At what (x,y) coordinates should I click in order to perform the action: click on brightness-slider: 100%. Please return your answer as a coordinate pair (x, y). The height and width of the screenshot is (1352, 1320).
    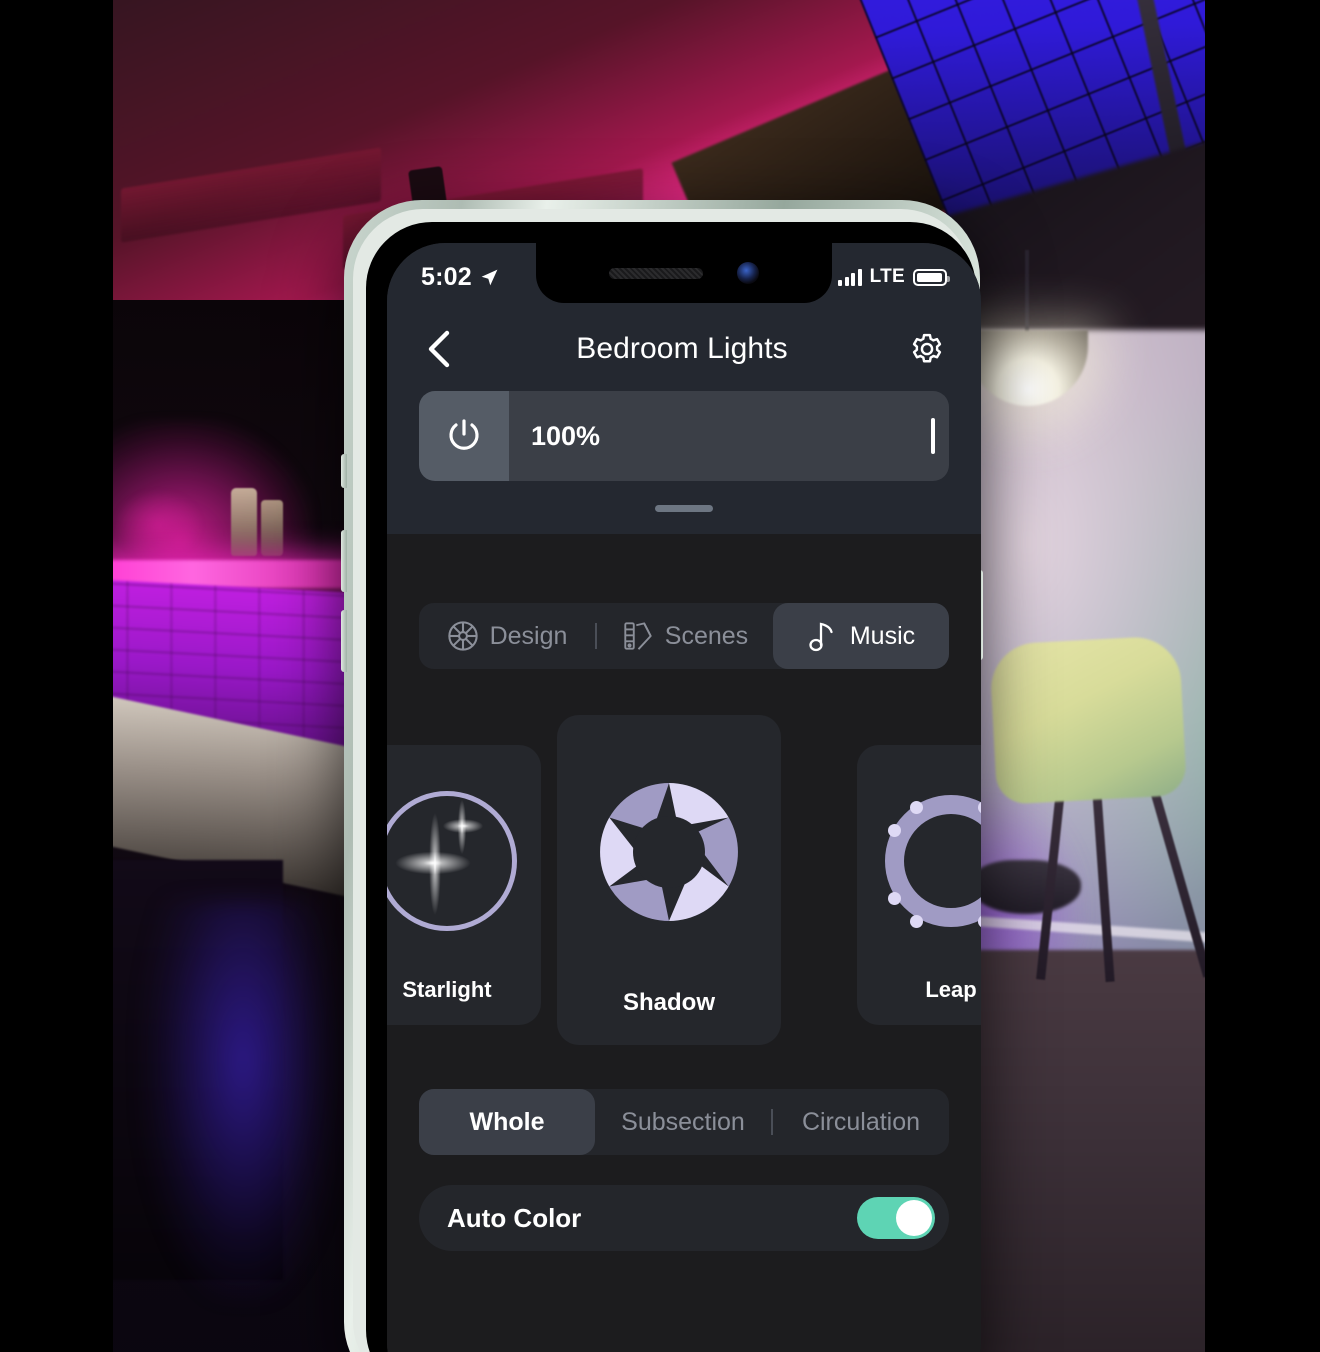
    Looking at the image, I should click on (729, 436).